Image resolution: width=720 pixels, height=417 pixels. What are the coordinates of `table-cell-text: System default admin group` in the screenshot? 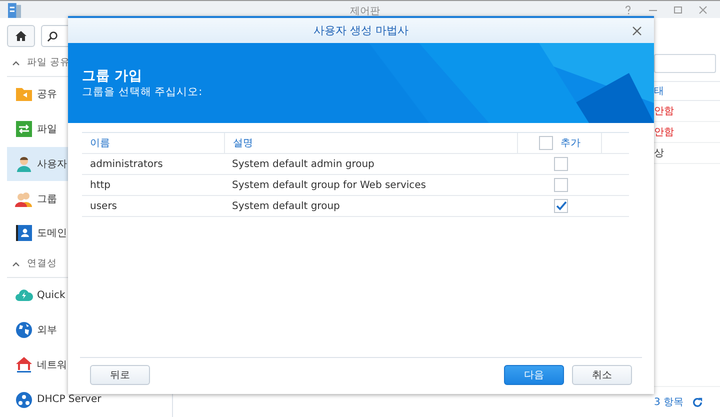 It's located at (303, 165).